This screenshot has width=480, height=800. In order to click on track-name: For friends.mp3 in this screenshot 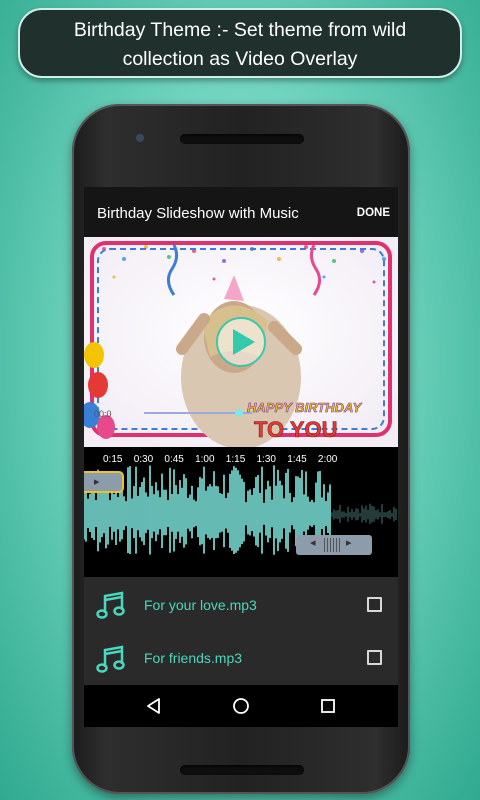, I will do `click(193, 658)`.